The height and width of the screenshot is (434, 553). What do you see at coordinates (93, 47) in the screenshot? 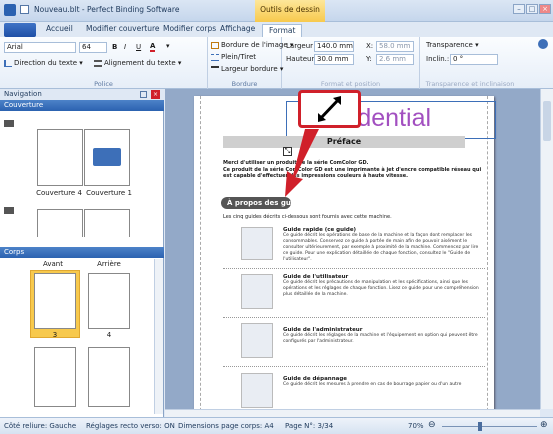
I see `font-size-combo: 64` at bounding box center [93, 47].